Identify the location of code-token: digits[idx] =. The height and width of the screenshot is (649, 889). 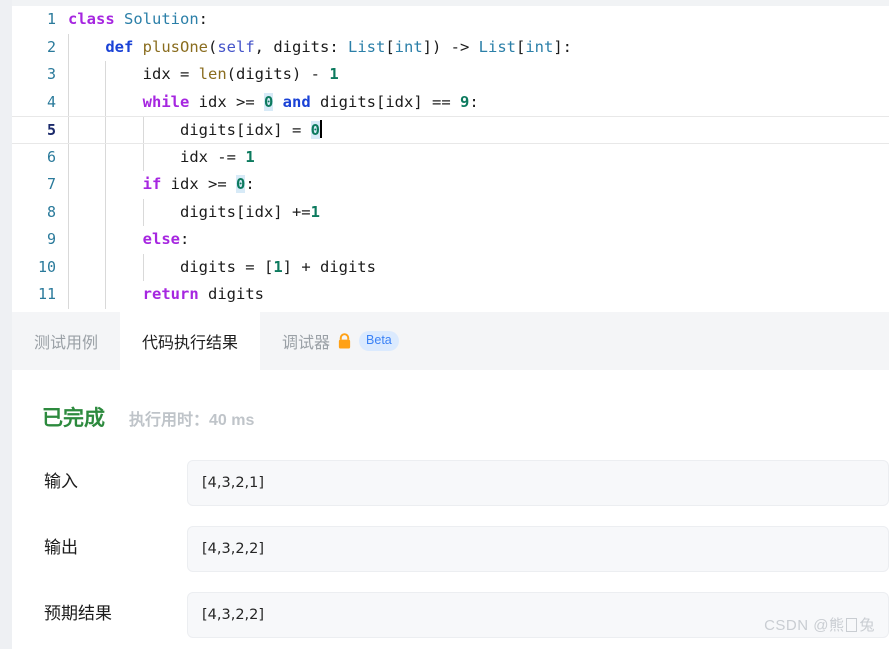
(189, 130).